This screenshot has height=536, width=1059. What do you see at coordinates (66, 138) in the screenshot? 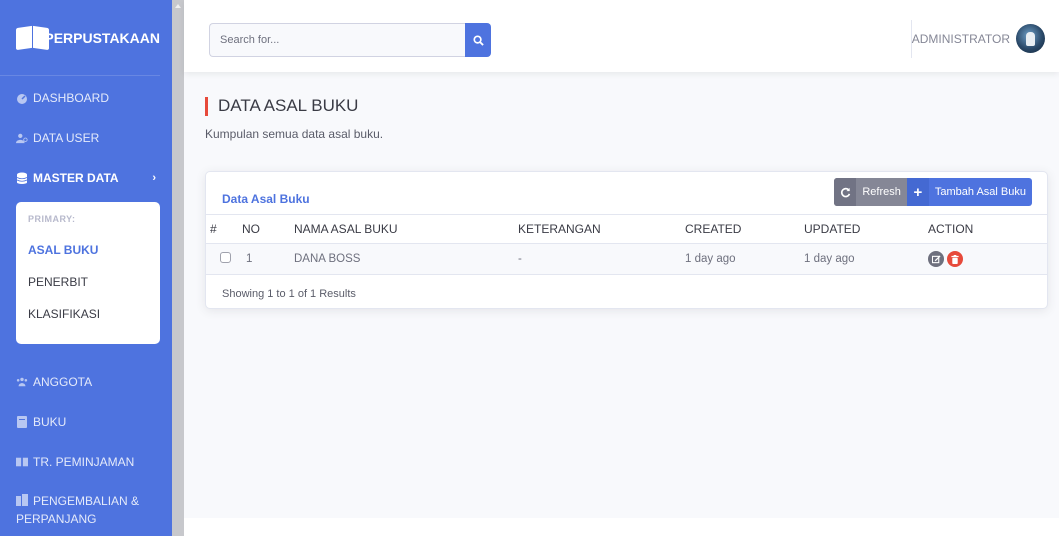
I see `sidebar-item-label: DATA USER` at bounding box center [66, 138].